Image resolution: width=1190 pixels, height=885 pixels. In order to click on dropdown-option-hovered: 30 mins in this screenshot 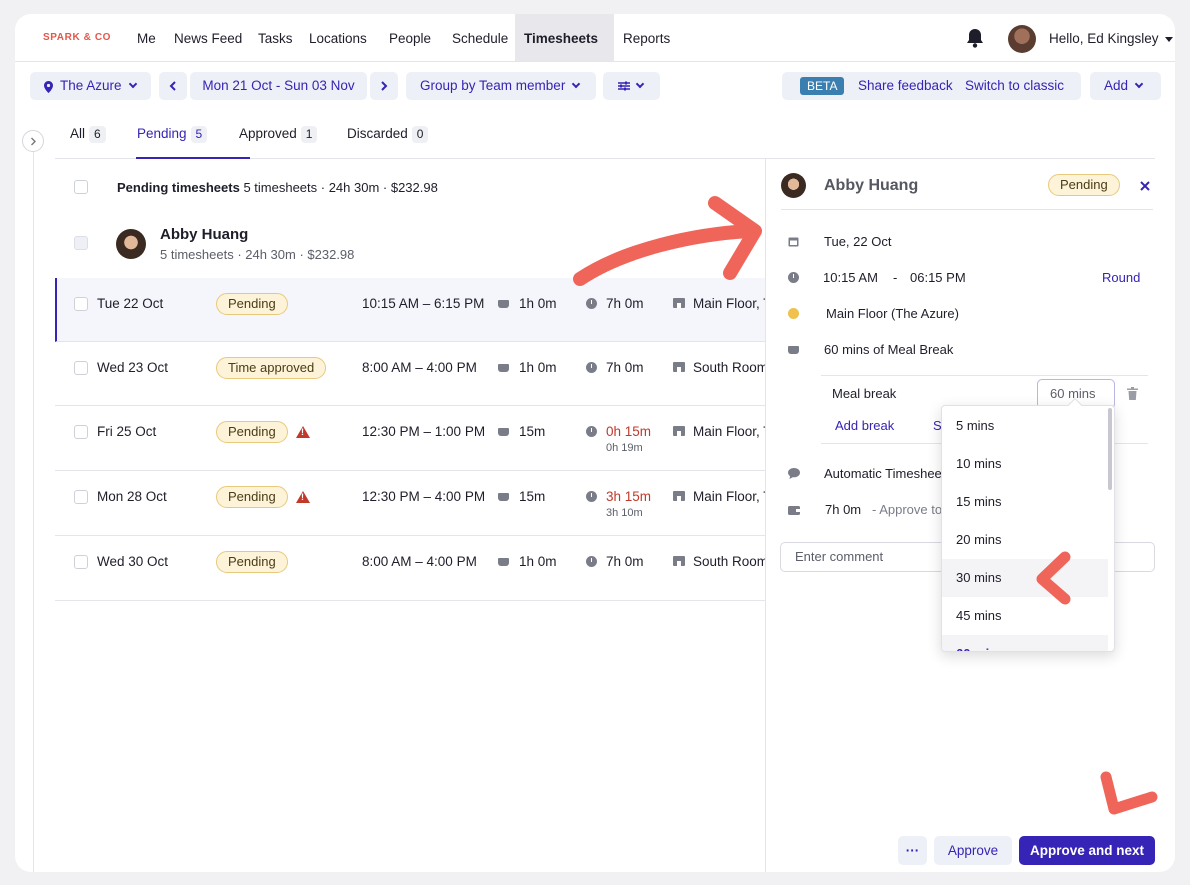, I will do `click(1025, 578)`.